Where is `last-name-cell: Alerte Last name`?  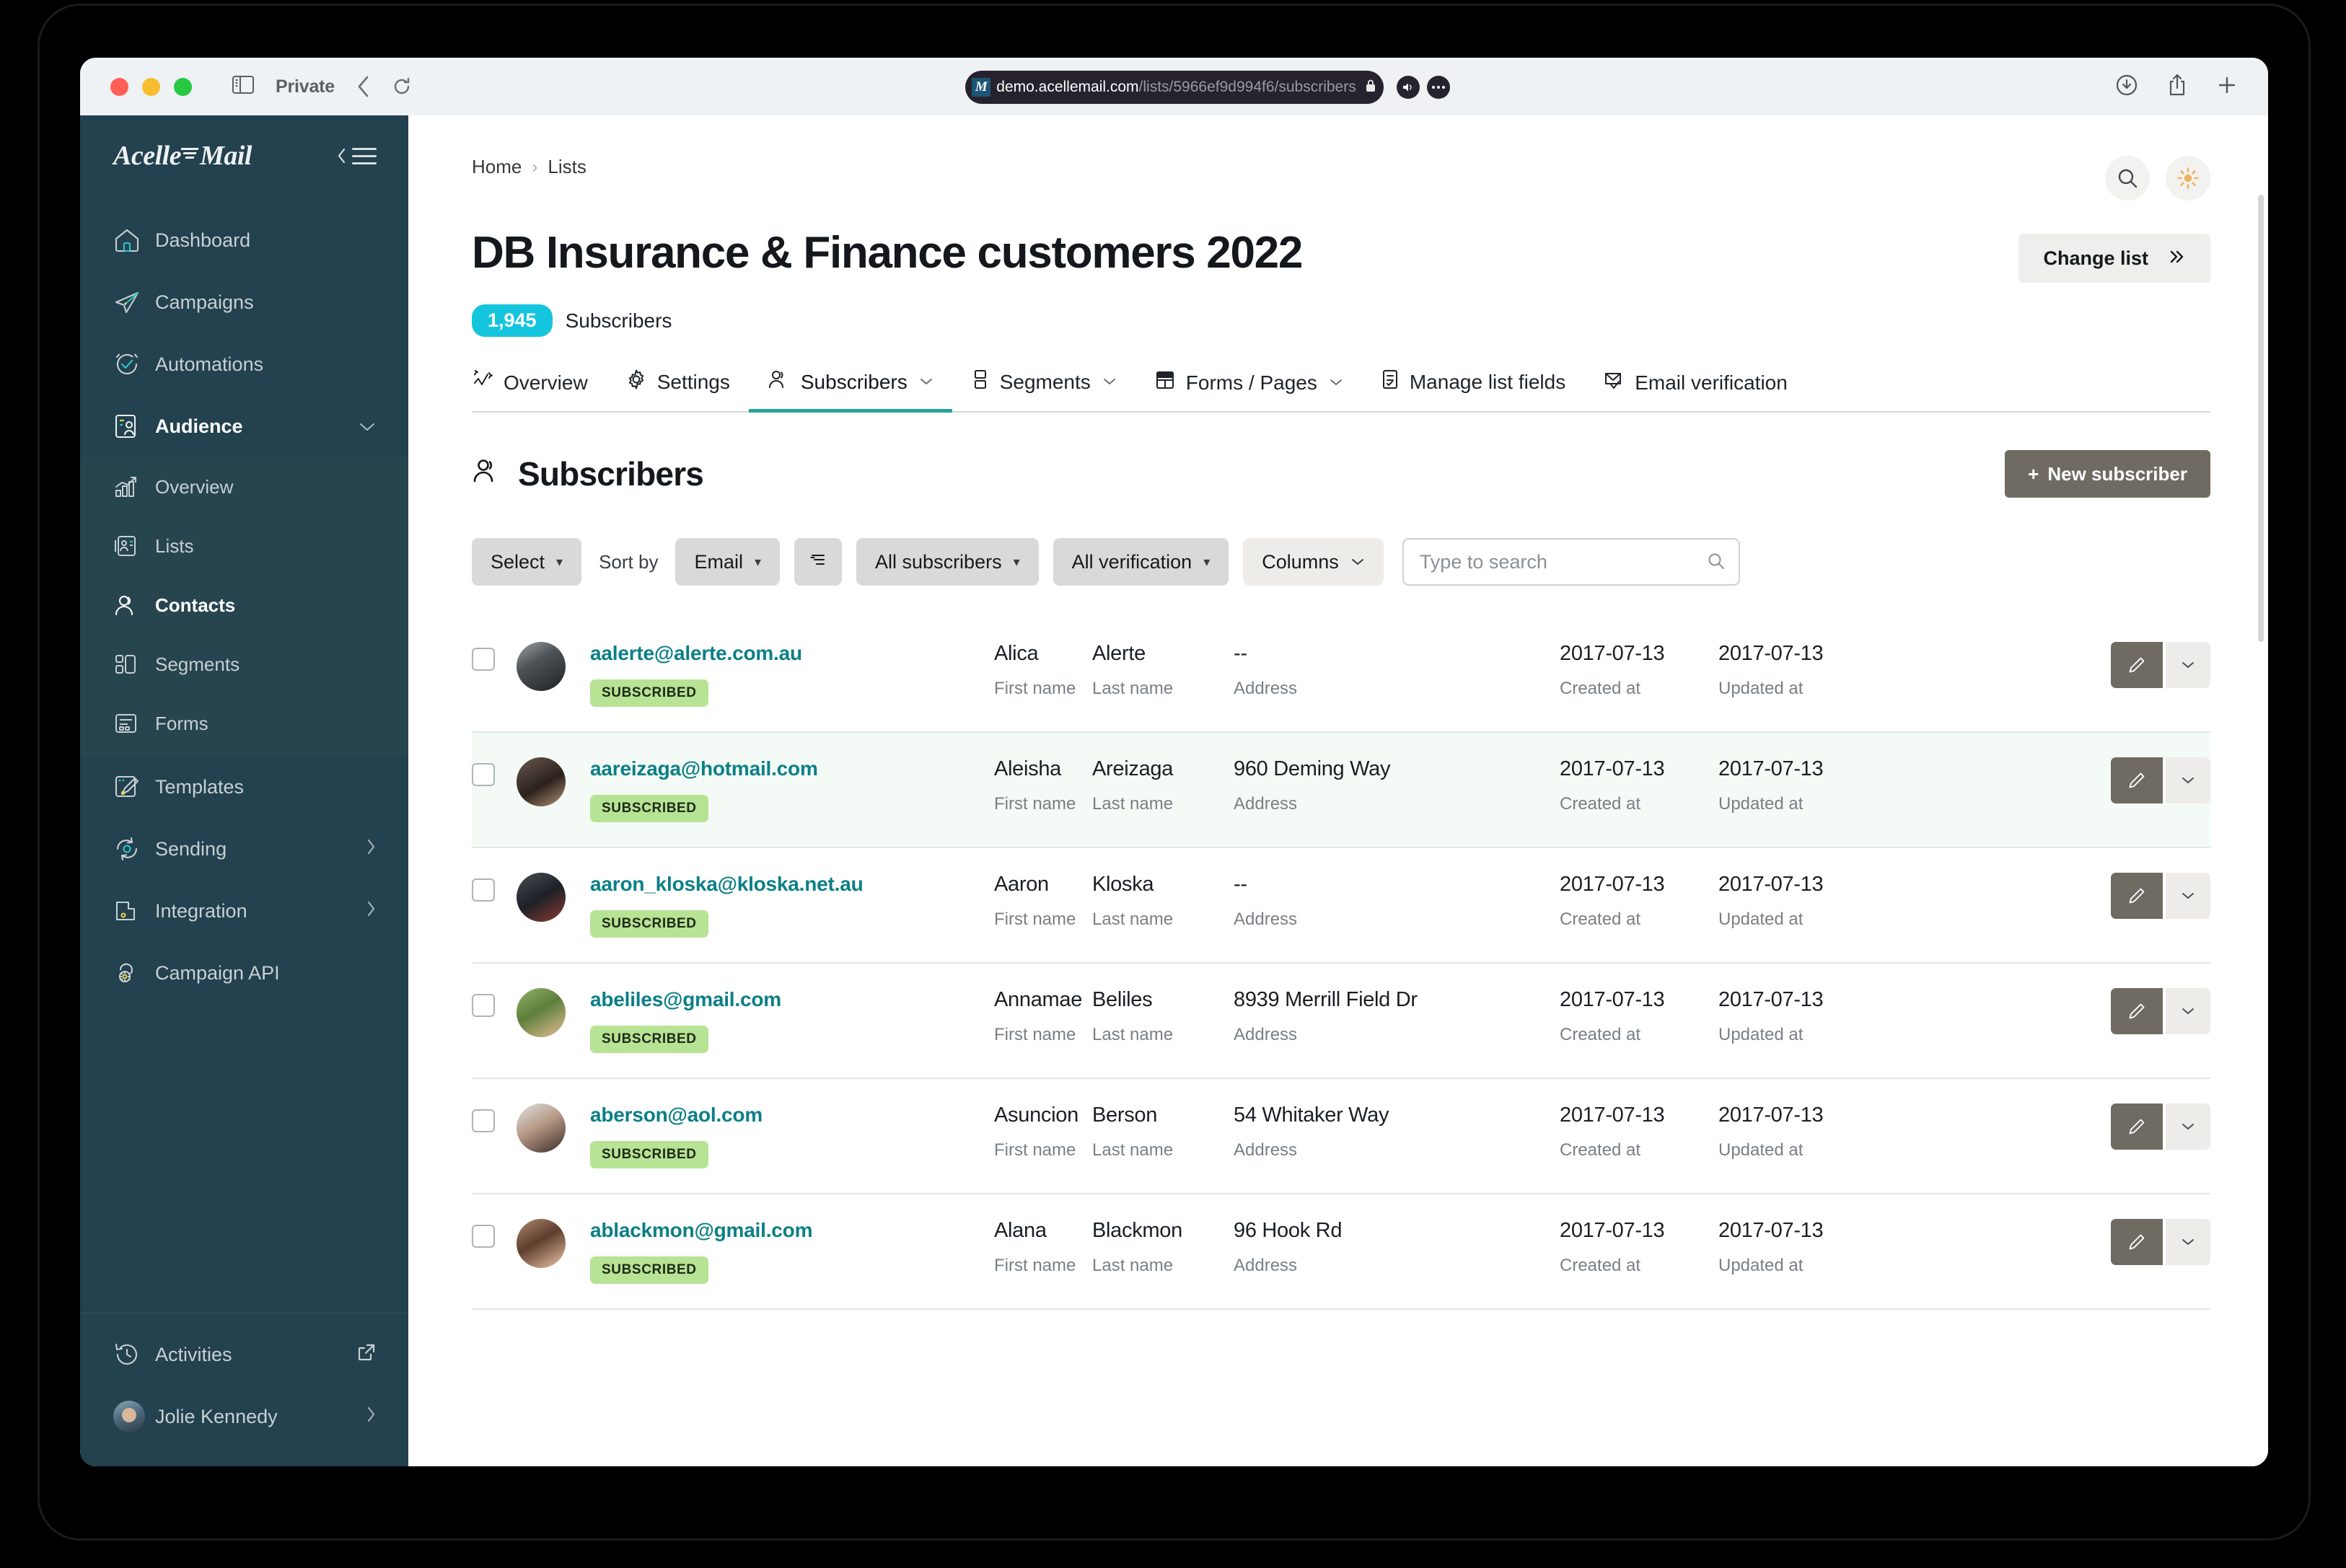 last-name-cell: Alerte Last name is located at coordinates (1163, 670).